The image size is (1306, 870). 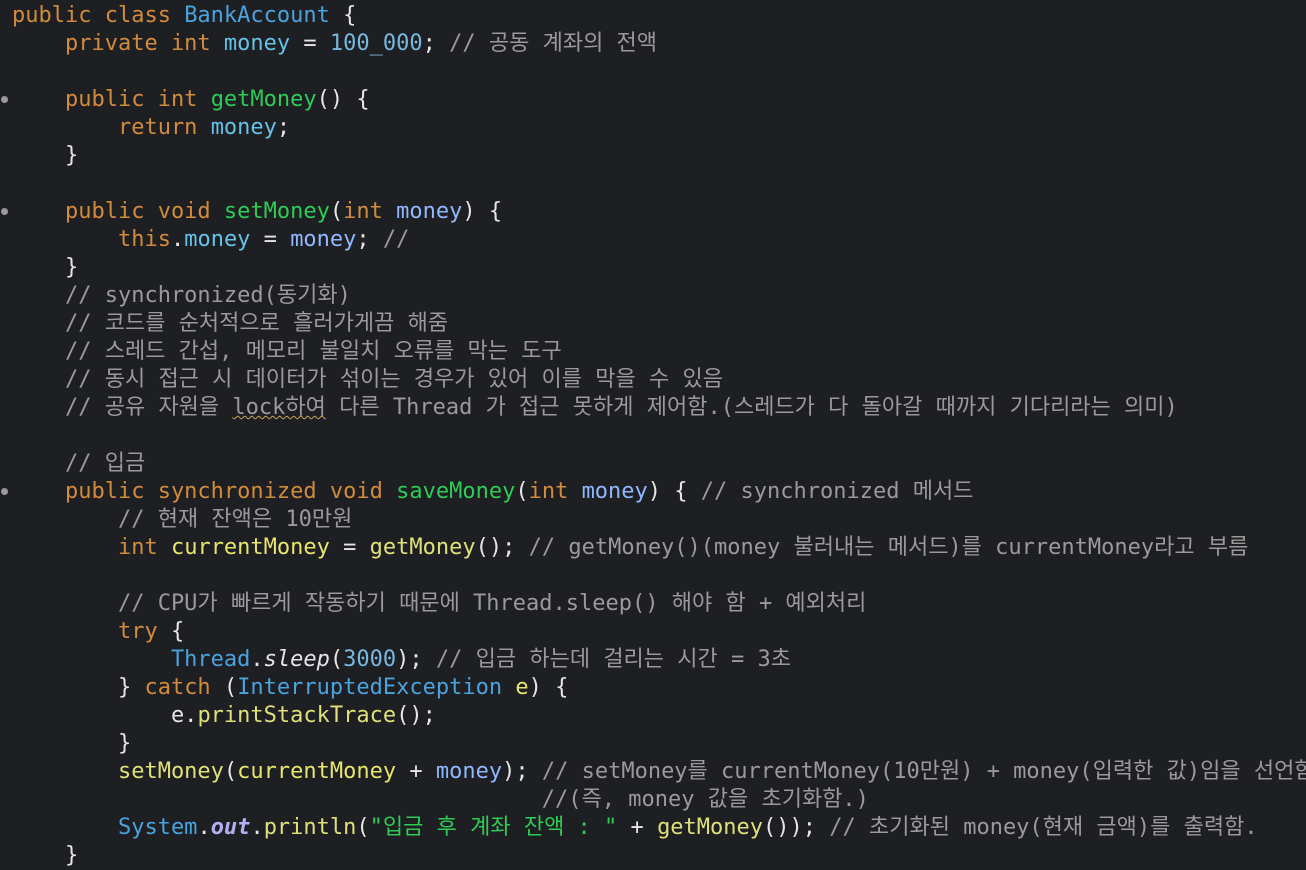 I want to click on code-token: out, so click(x=230, y=827).